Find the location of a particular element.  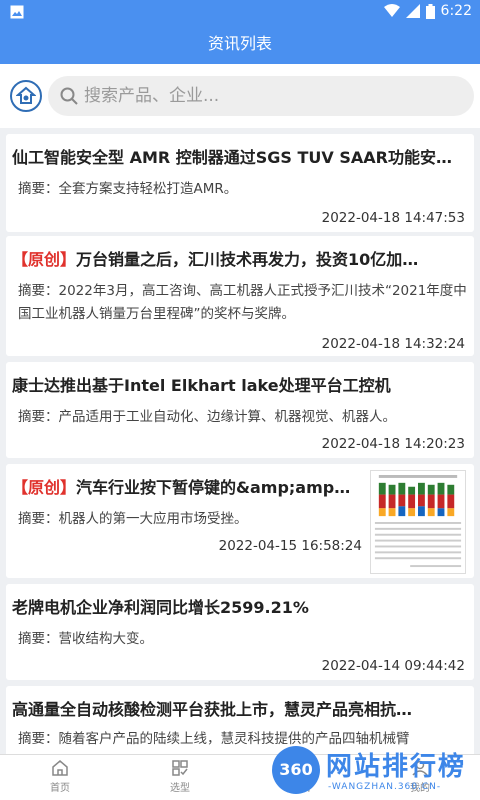

nav-item-home: 首页 is located at coordinates (60, 776).